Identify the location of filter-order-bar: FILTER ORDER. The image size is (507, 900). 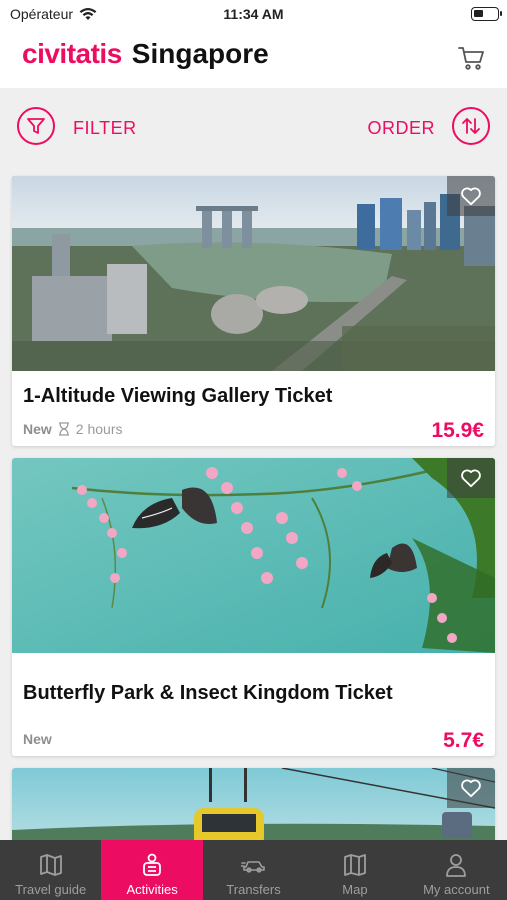
(253, 128).